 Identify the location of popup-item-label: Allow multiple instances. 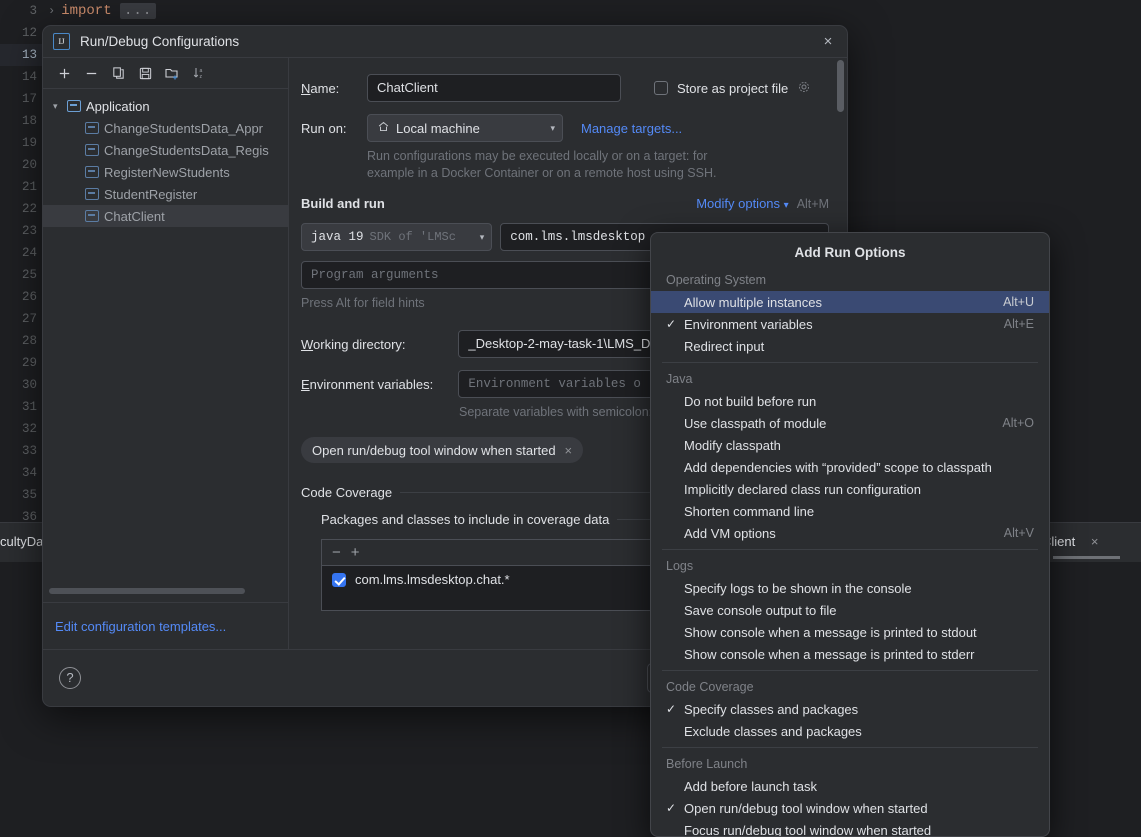
(753, 302).